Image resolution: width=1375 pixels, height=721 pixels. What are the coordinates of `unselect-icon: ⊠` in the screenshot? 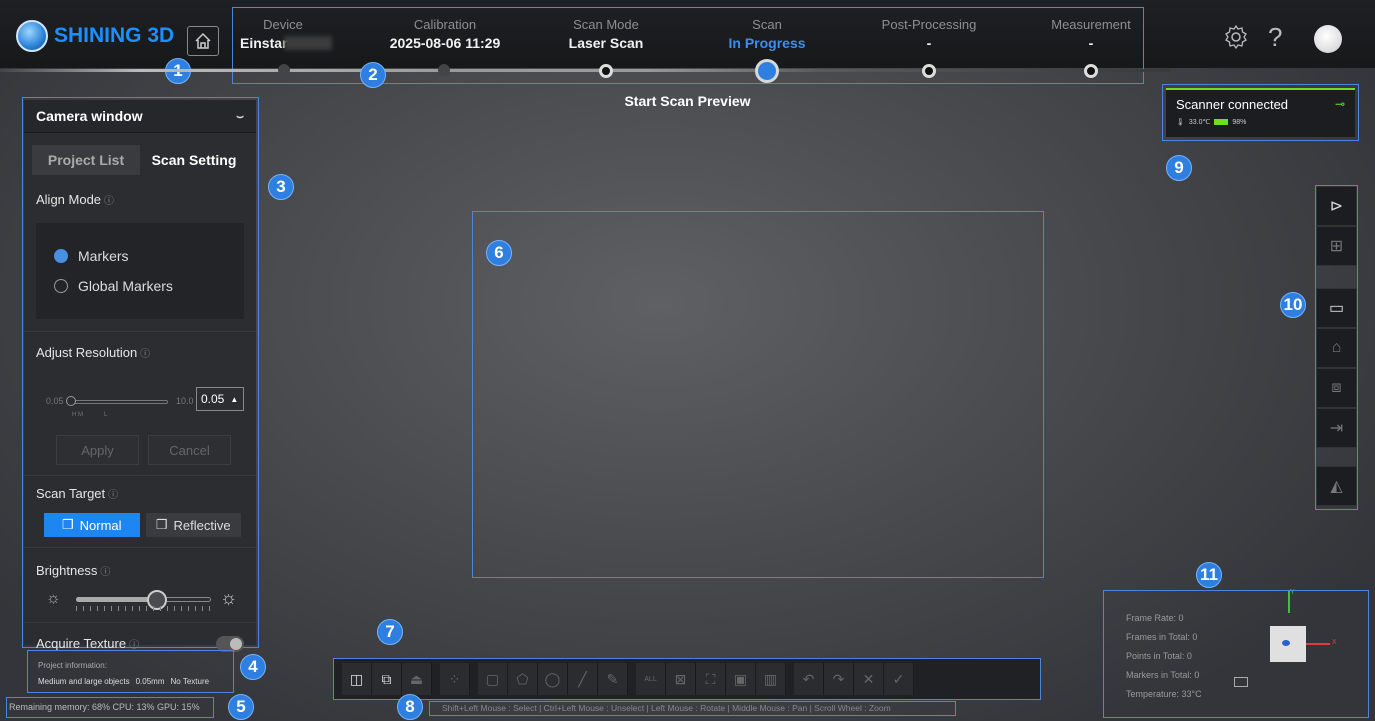 It's located at (681, 679).